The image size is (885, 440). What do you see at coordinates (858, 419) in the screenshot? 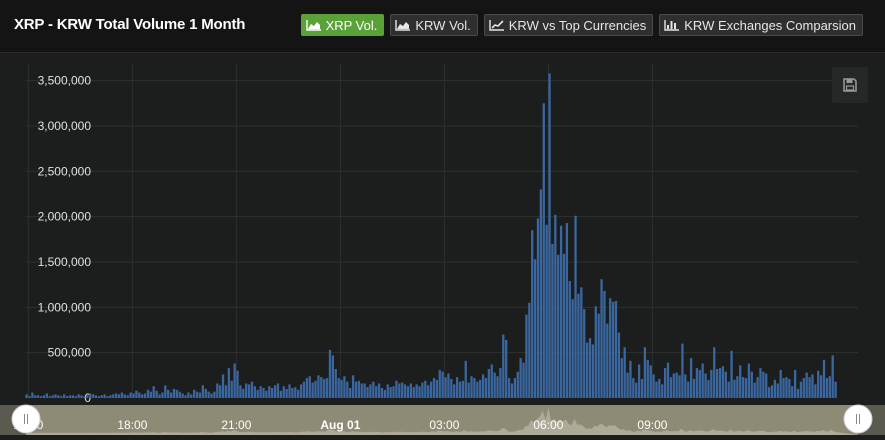
I see `navigator-right-handle` at bounding box center [858, 419].